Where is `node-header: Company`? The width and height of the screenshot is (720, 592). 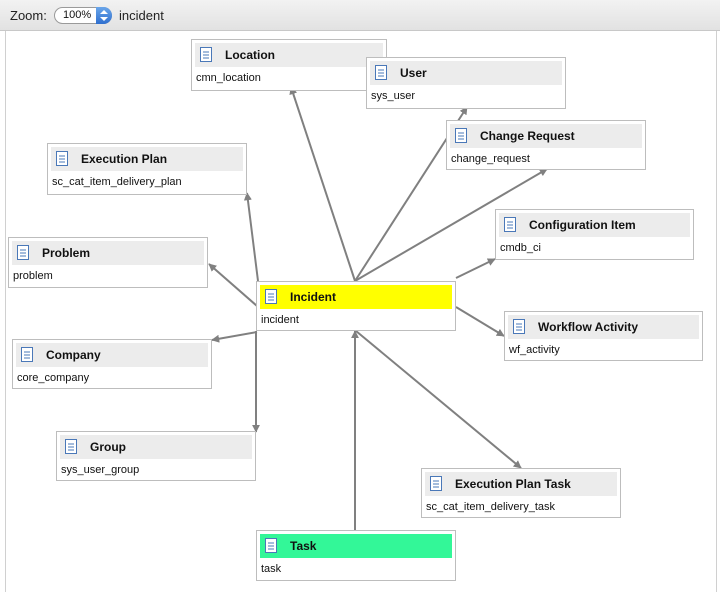 node-header: Company is located at coordinates (112, 355).